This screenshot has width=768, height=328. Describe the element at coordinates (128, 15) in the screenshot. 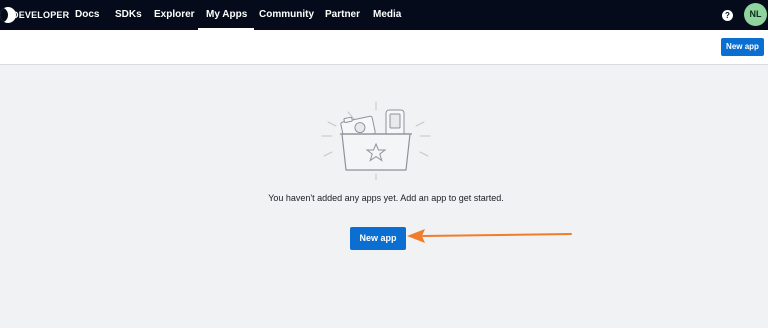

I see `nav-item-sdks: SDKs` at that location.